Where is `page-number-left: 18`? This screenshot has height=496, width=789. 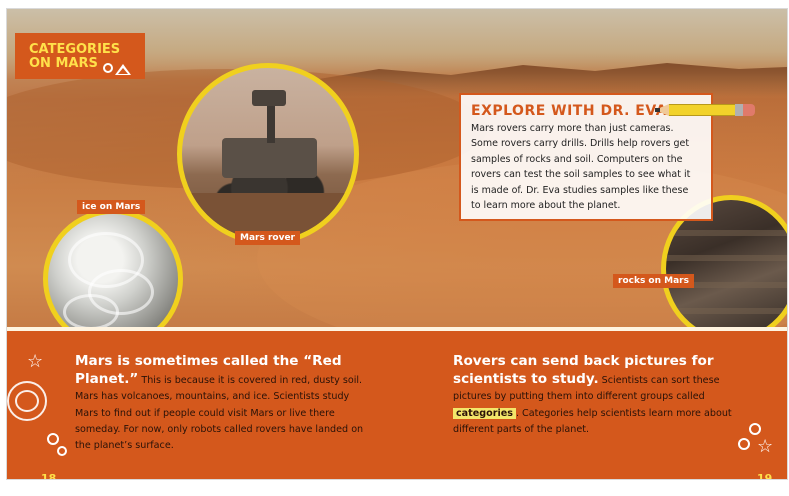 page-number-left: 18 is located at coordinates (49, 476).